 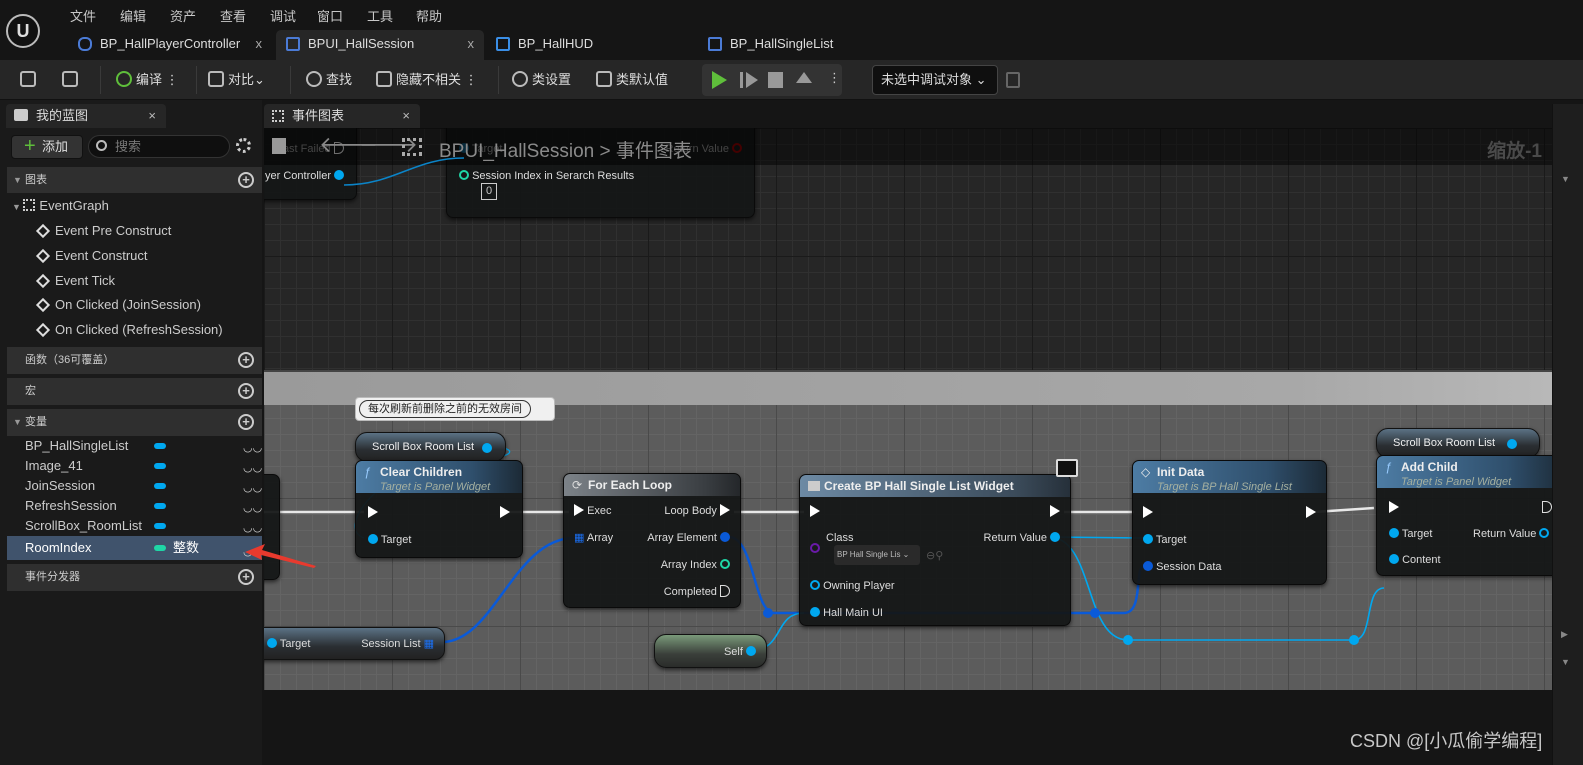 What do you see at coordinates (186, 548) in the screenshot?
I see `variable-type: 整数` at bounding box center [186, 548].